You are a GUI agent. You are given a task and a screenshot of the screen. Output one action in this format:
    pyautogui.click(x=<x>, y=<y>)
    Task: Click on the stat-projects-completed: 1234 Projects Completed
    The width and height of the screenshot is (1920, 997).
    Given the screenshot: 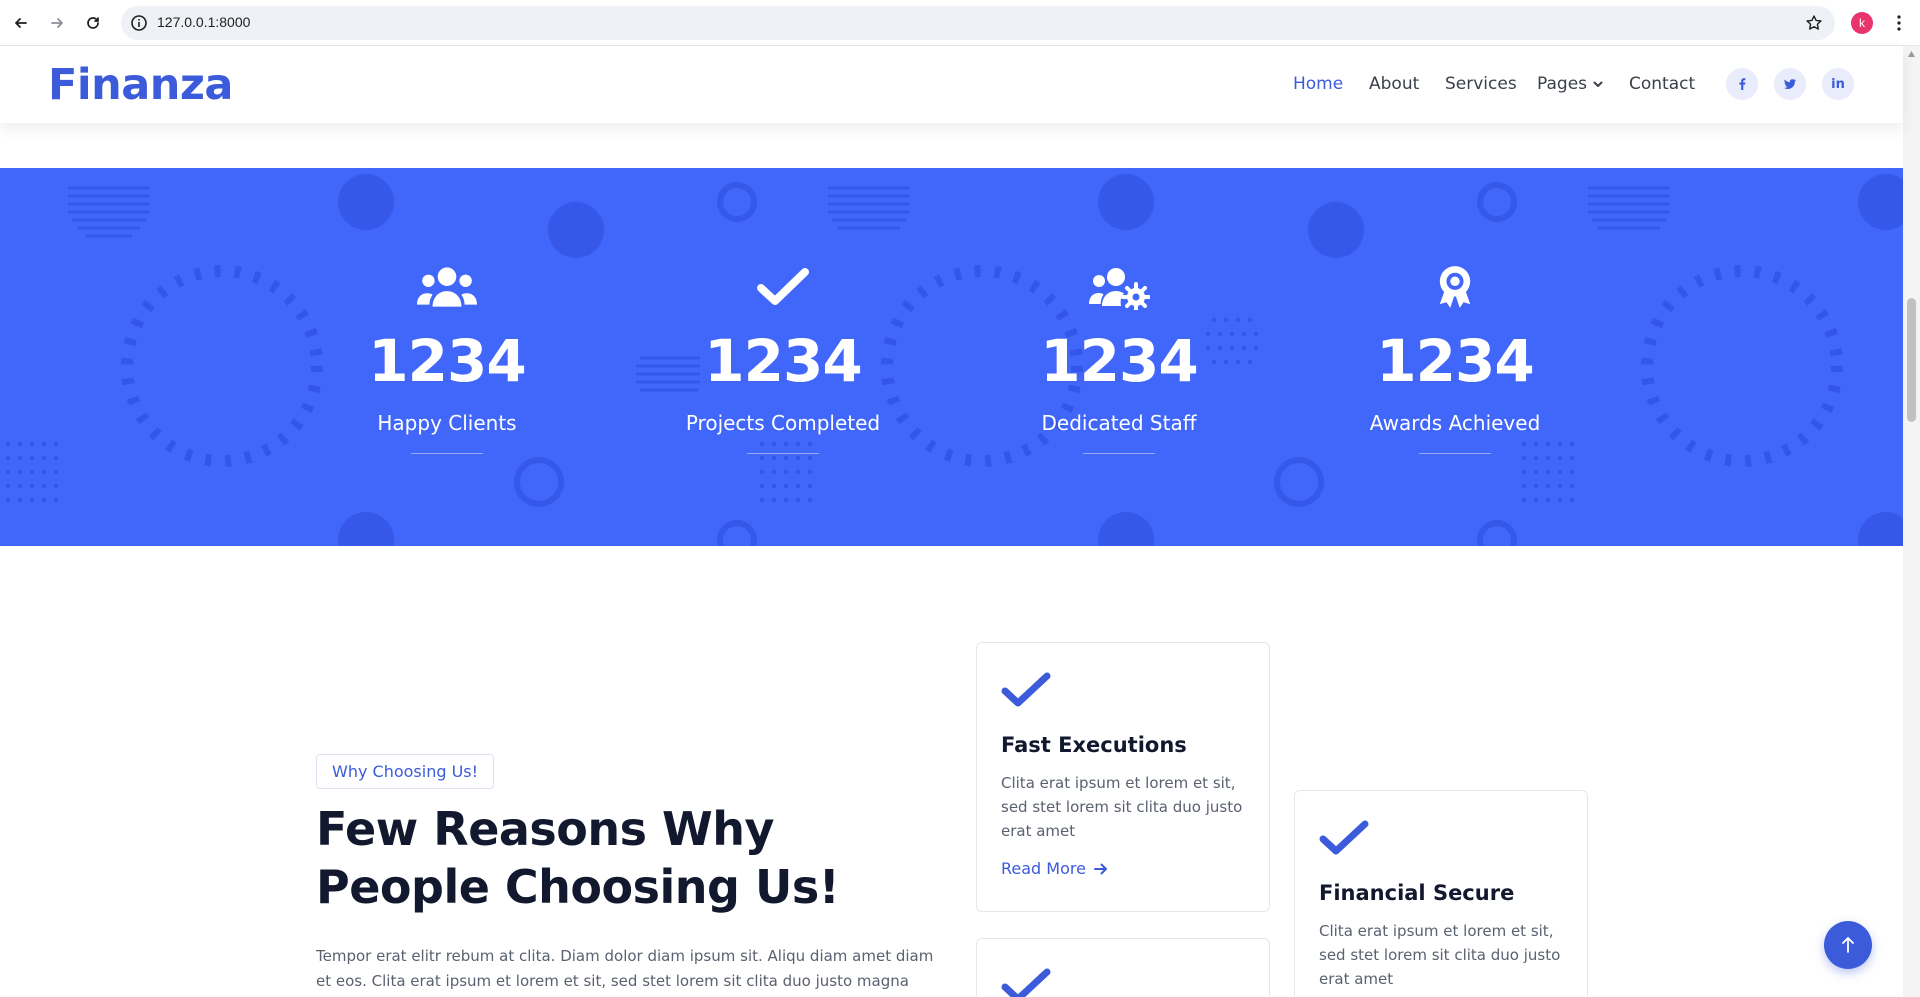 What is the action you would take?
    pyautogui.click(x=783, y=358)
    